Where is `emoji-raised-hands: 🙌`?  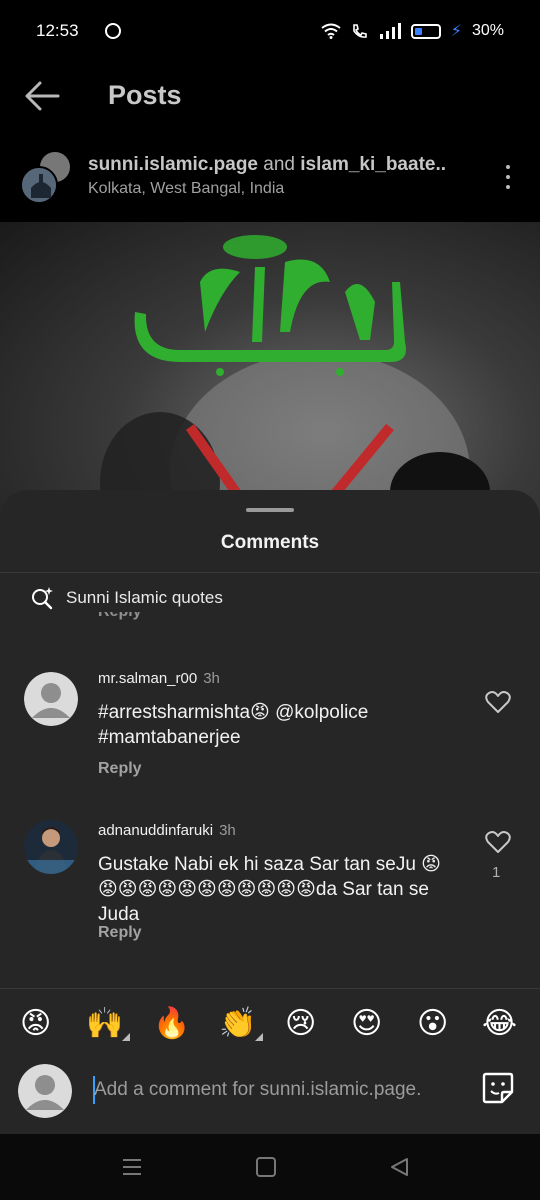 emoji-raised-hands: 🙌 is located at coordinates (104, 1024).